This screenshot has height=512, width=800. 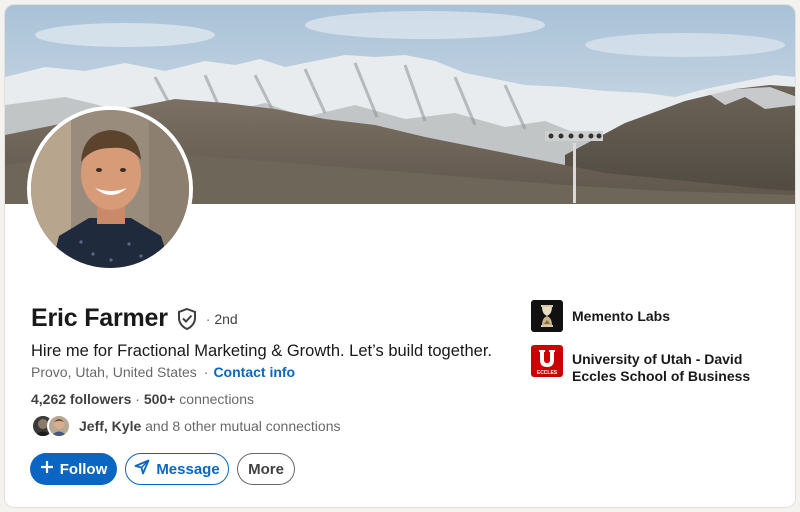 I want to click on profile-name: Eric Farmer, so click(x=99, y=318).